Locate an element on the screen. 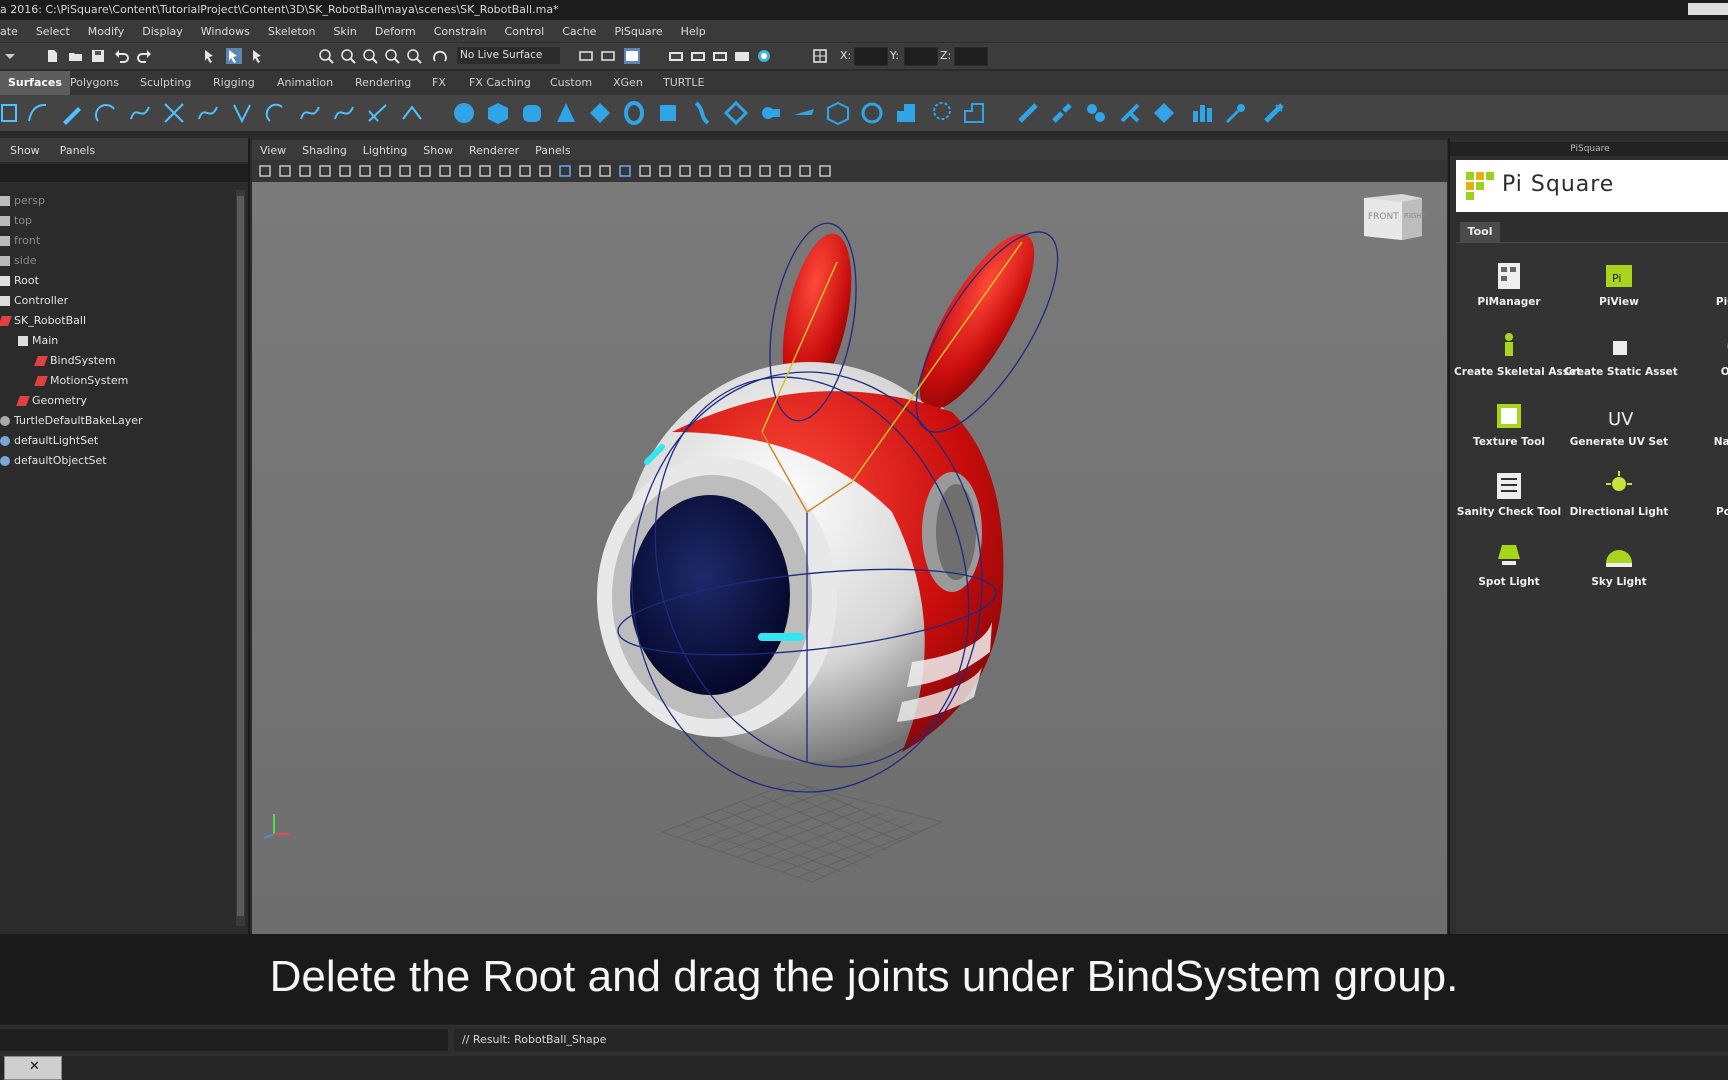  grid-icon is located at coordinates (385, 171).